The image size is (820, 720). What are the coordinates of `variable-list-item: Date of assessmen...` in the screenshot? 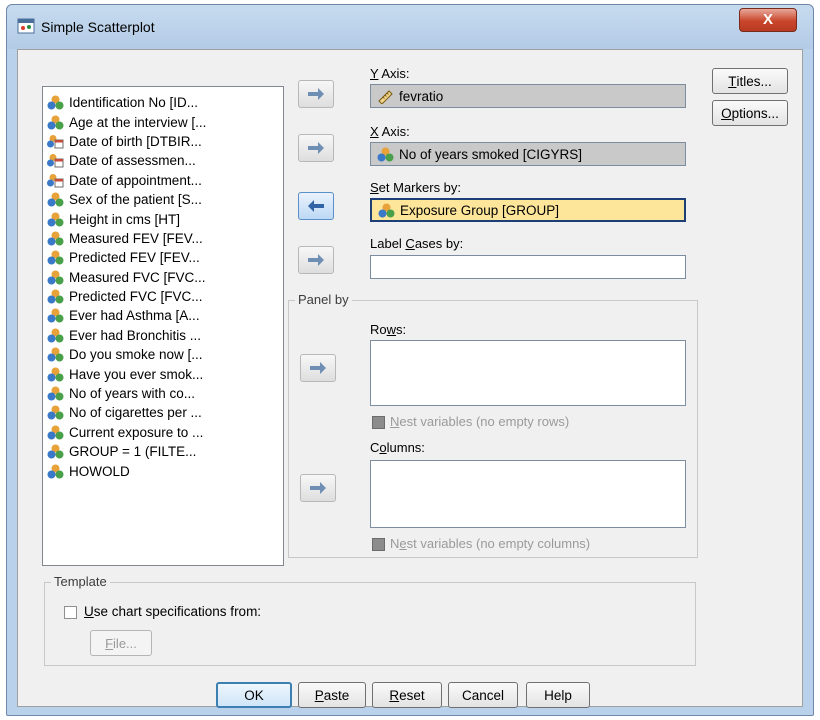 It's located at (165, 160).